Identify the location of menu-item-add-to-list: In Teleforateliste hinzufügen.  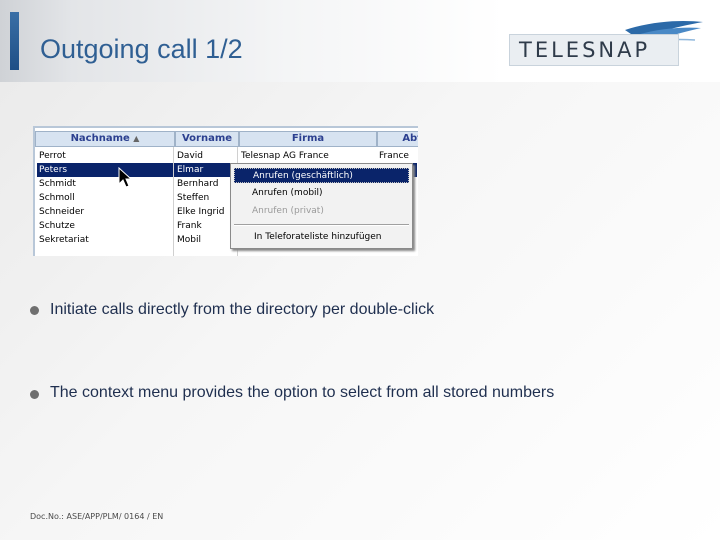
(321, 237).